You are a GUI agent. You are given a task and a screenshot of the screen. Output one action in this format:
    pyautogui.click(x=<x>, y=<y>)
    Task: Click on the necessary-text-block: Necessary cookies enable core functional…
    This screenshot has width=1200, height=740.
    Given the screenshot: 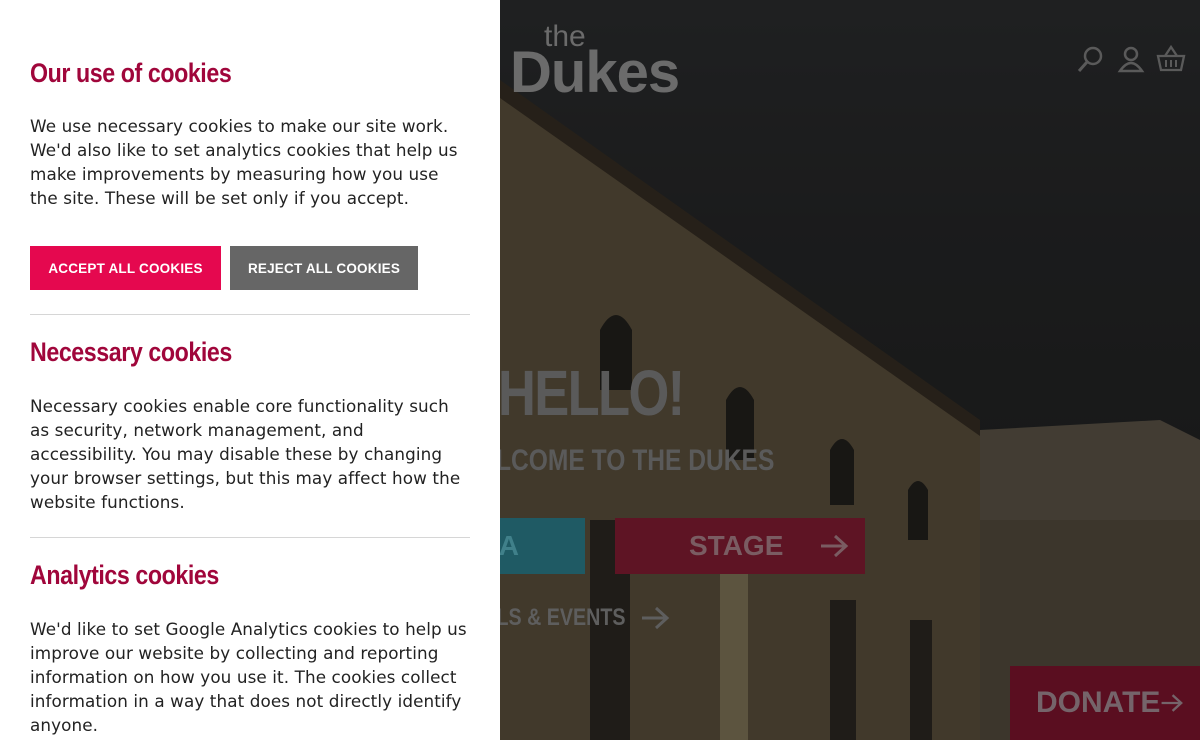 What is the action you would take?
    pyautogui.click(x=250, y=454)
    